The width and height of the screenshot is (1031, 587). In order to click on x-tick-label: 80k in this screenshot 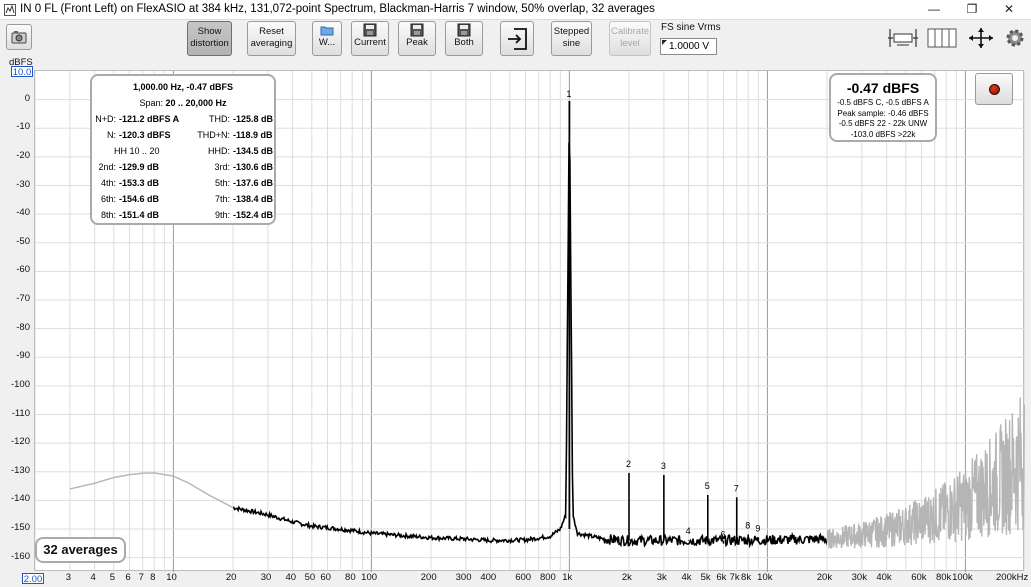, I will do `click(943, 577)`.